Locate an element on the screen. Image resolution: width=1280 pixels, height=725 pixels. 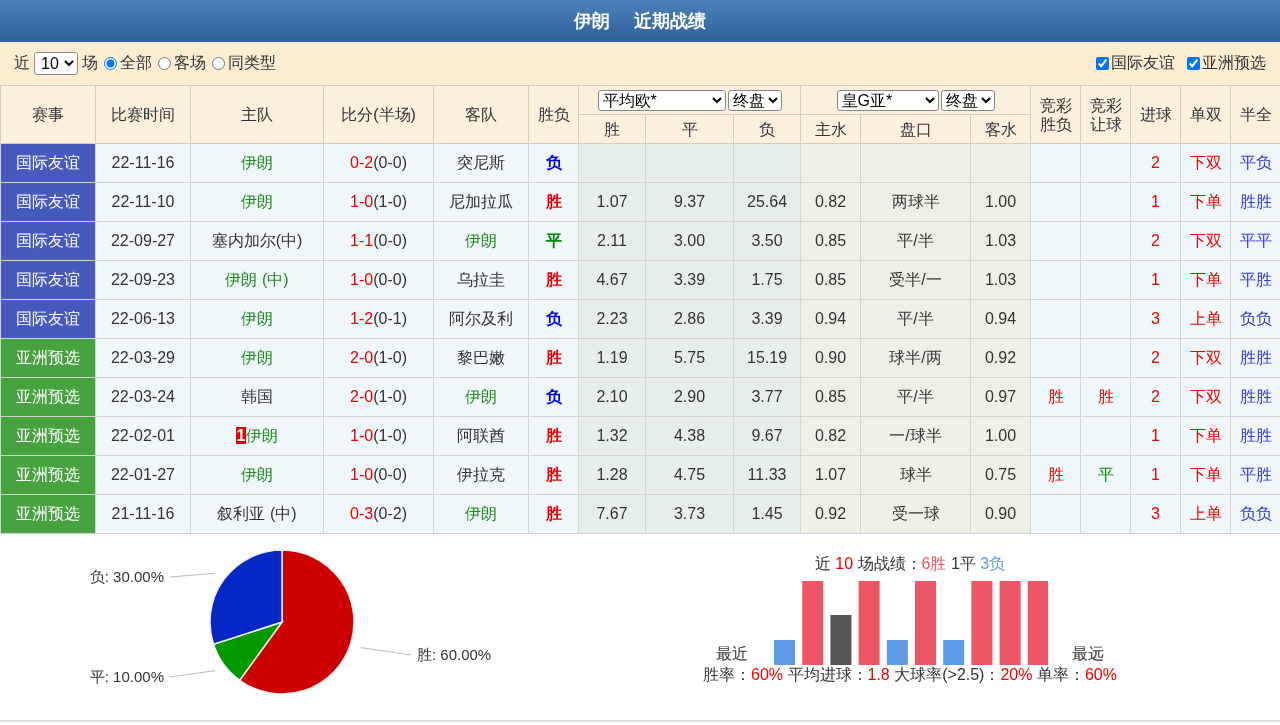
odds-cell: 4.67 is located at coordinates (612, 280).